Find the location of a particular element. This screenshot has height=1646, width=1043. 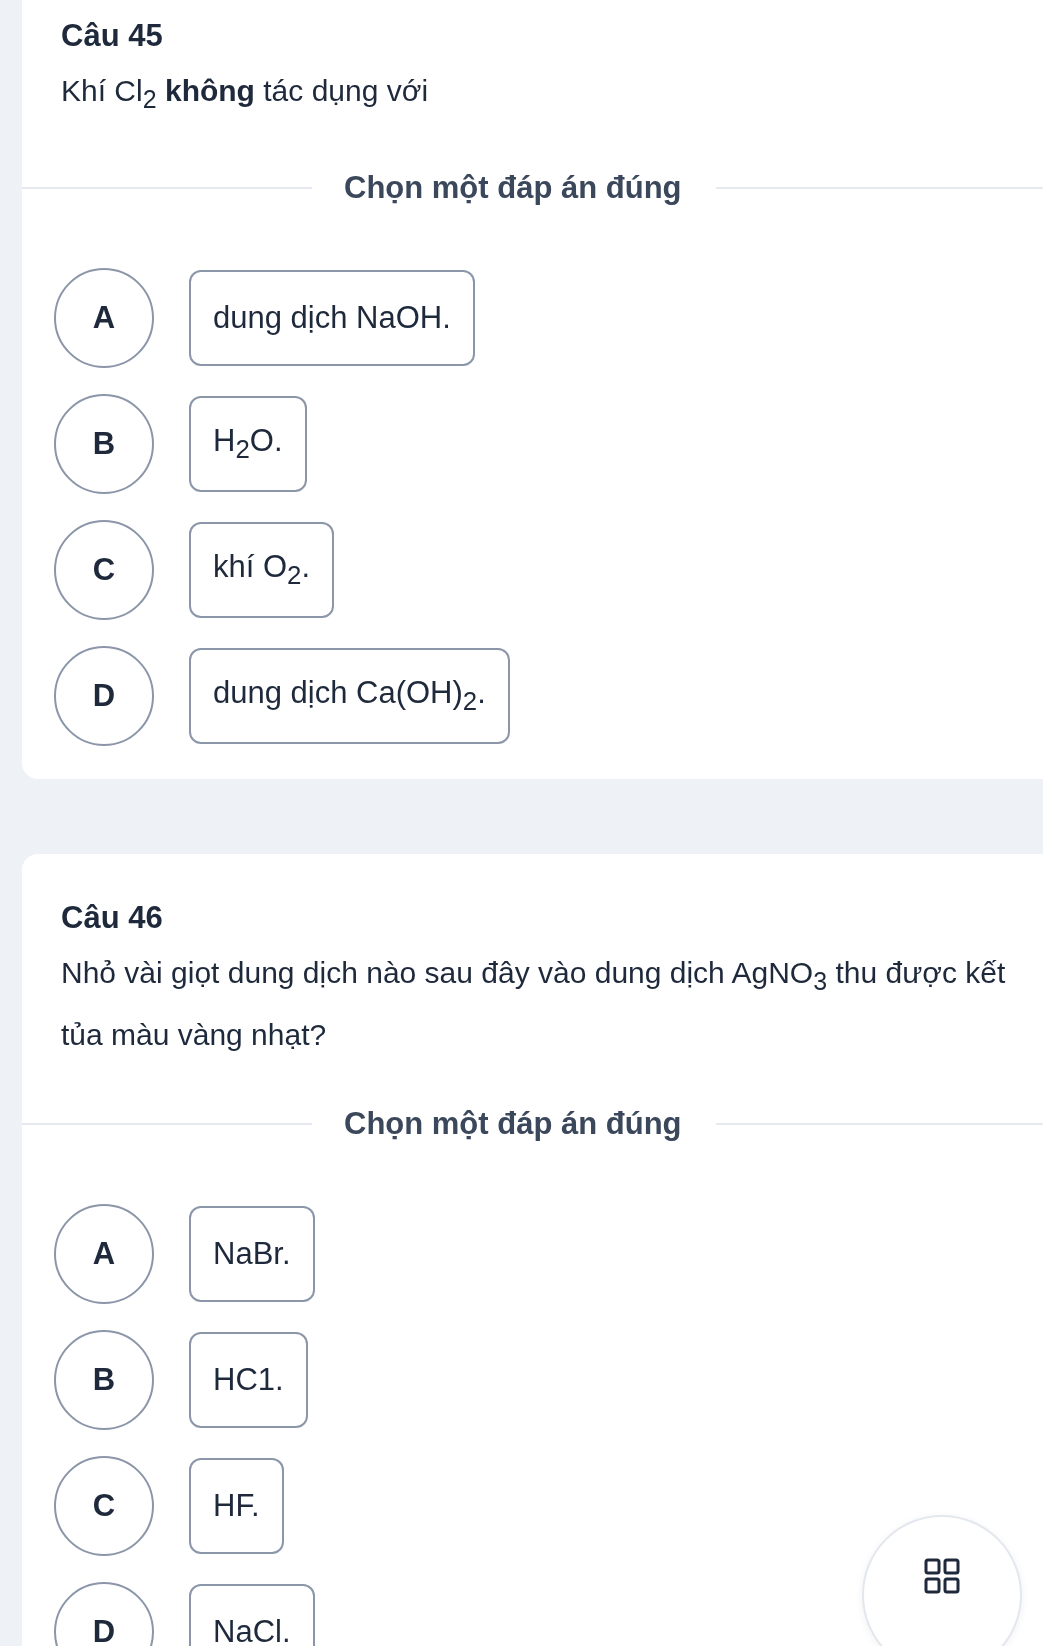

answer-option: NaBr. is located at coordinates (252, 1254).